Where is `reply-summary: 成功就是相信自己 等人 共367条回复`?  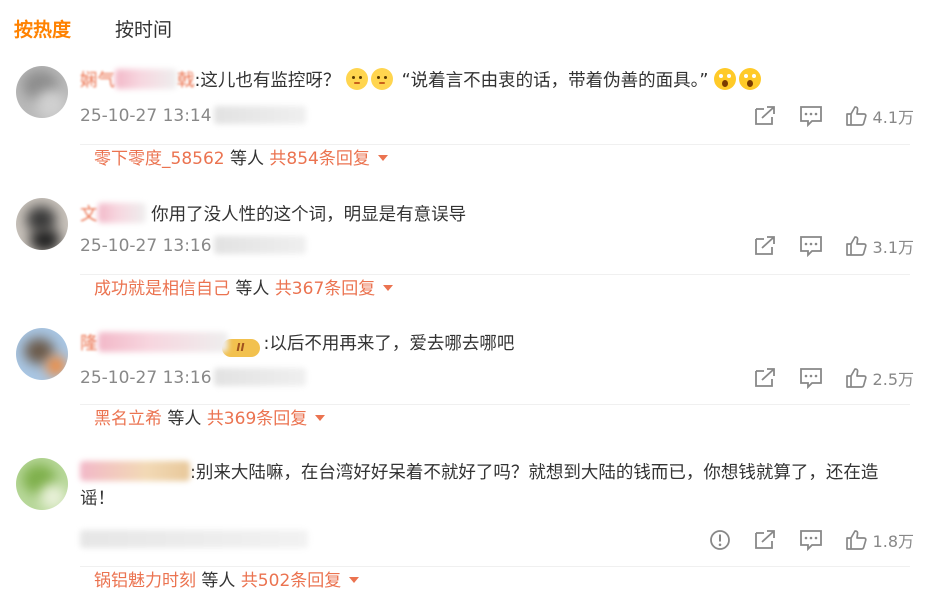
reply-summary: 成功就是相信自己 等人 共367条回复 is located at coordinates (495, 286).